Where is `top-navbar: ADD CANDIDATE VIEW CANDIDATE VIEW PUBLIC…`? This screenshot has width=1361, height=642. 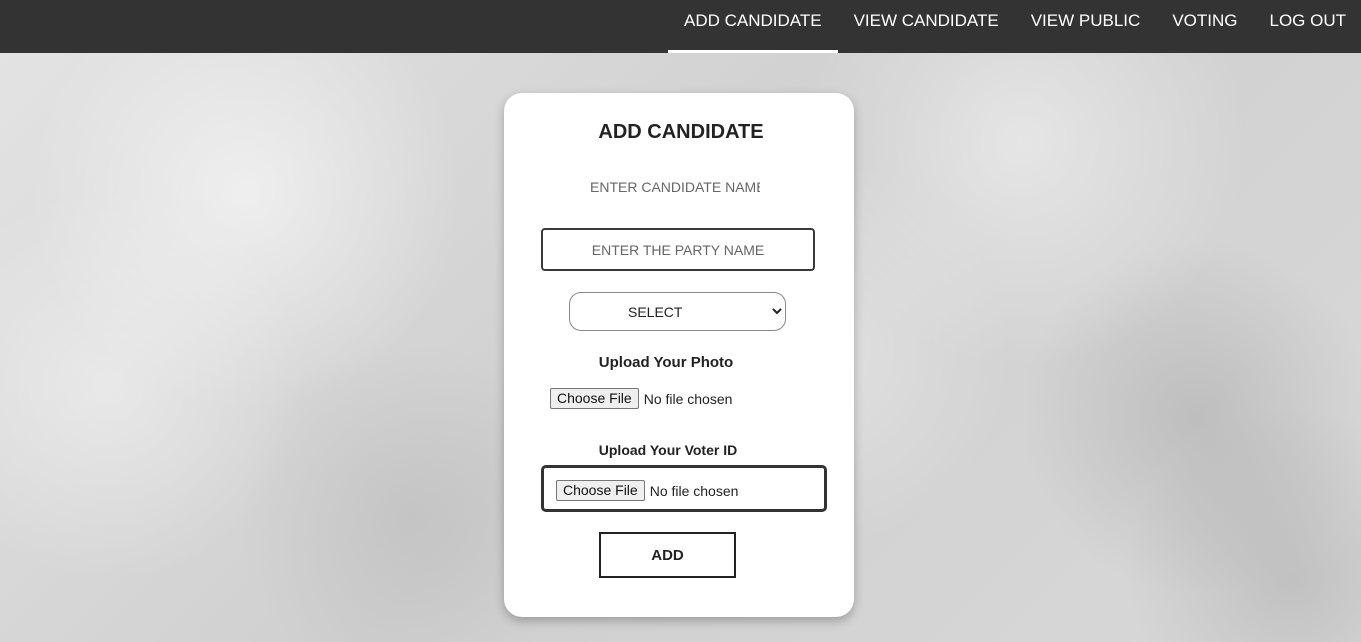
top-navbar: ADD CANDIDATE VIEW CANDIDATE VIEW PUBLIC… is located at coordinates (680, 26).